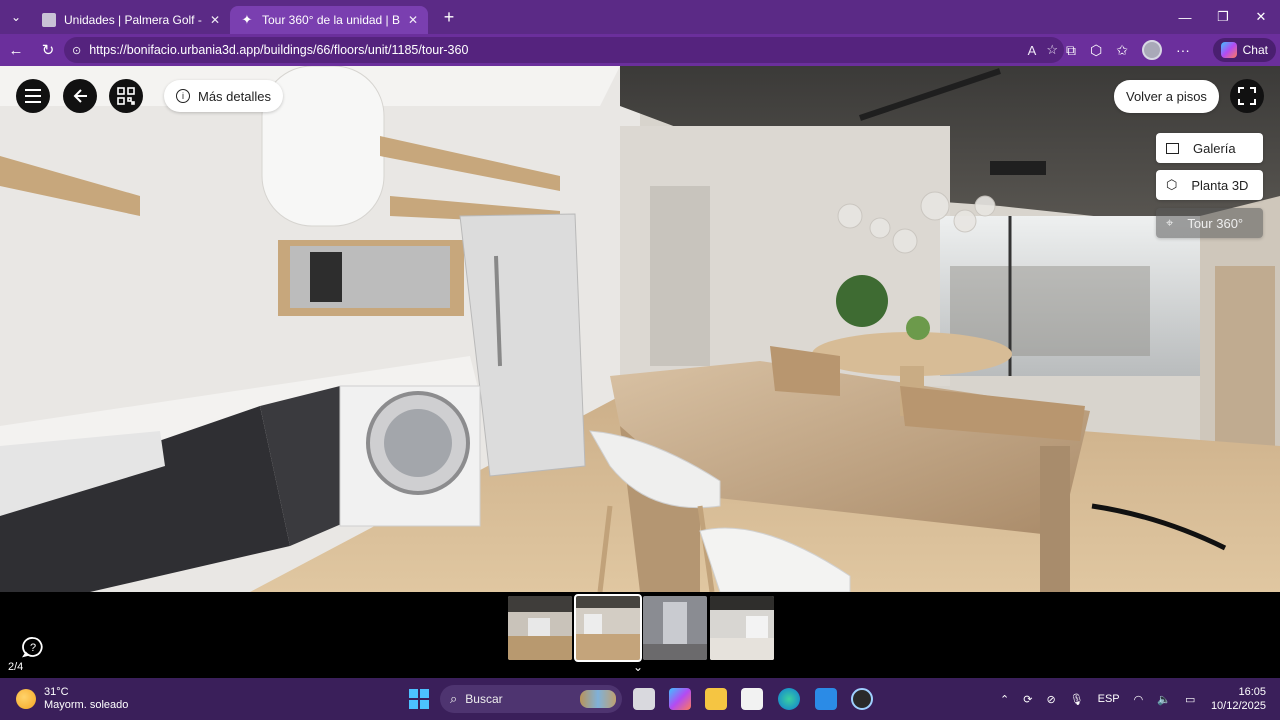  Describe the element at coordinates (716, 699) in the screenshot. I see `file-explorer-icon` at that location.